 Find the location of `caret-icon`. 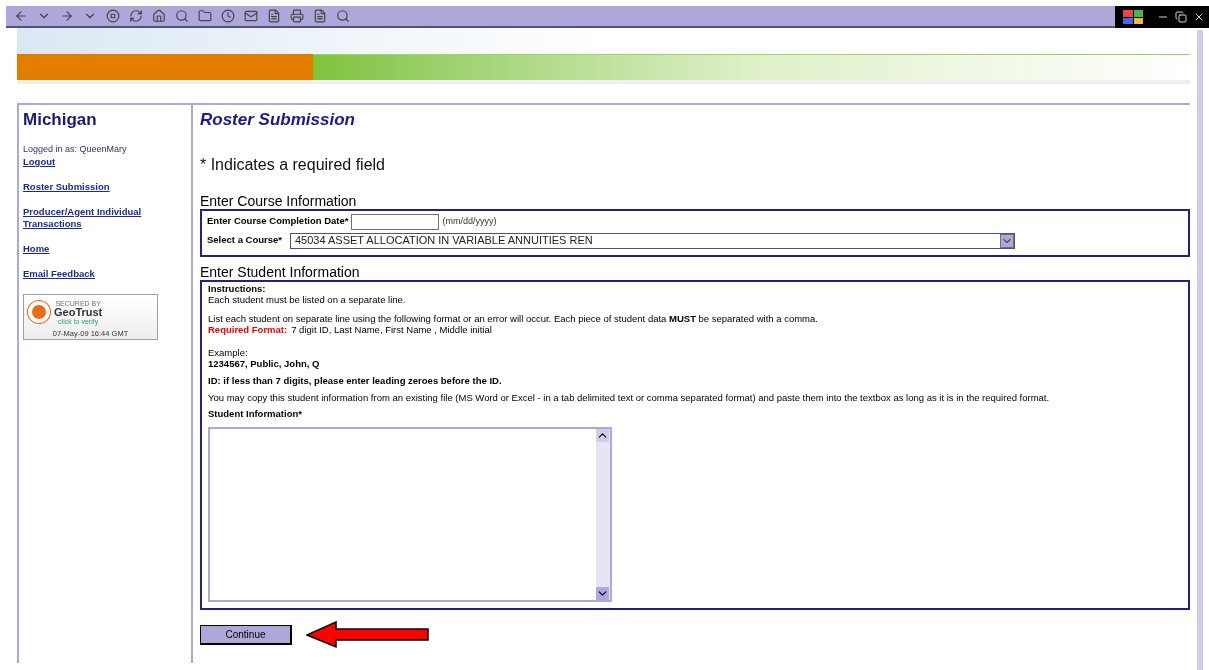

caret-icon is located at coordinates (1007, 240).